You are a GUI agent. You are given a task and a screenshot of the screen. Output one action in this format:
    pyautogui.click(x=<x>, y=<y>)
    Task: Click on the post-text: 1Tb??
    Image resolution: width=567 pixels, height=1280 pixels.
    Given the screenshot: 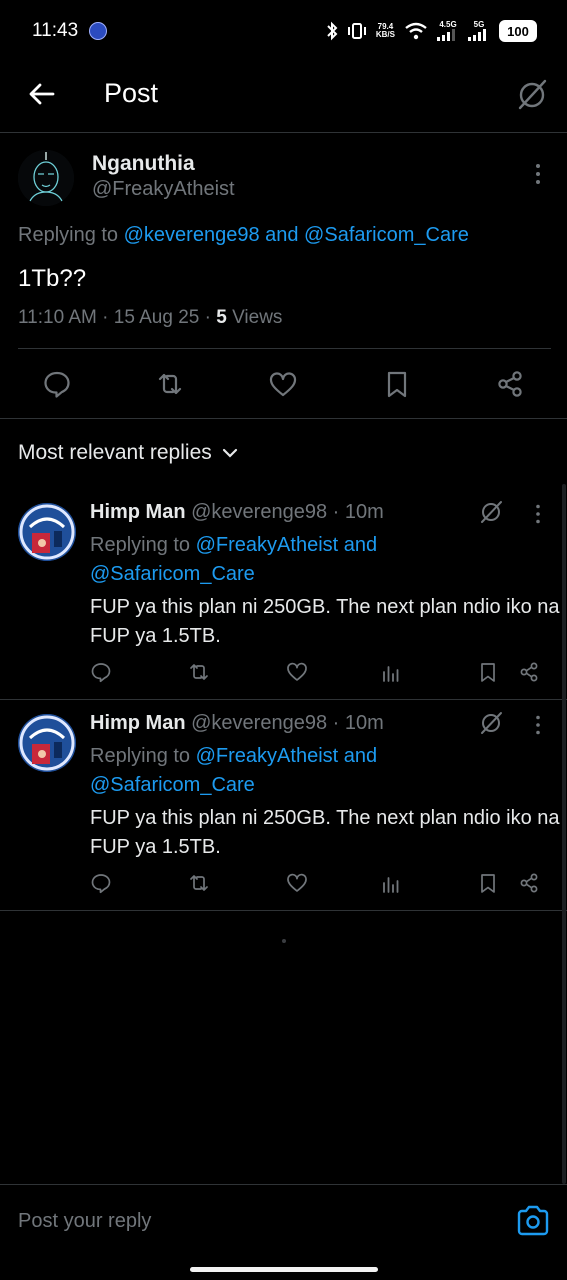 What is the action you would take?
    pyautogui.click(x=52, y=278)
    